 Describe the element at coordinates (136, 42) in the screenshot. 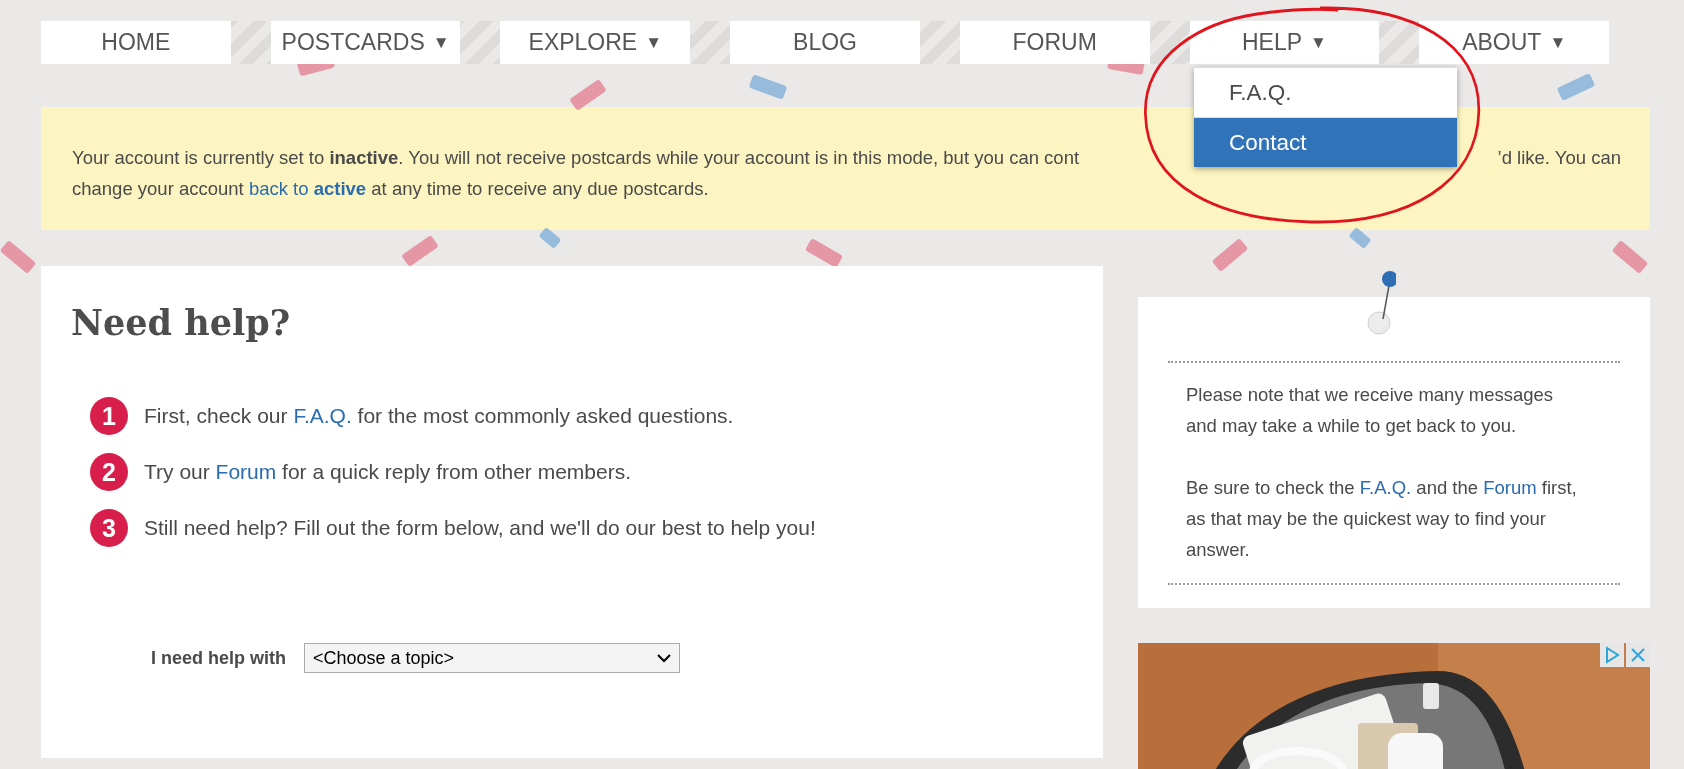

I see `nav-link: HOME` at that location.